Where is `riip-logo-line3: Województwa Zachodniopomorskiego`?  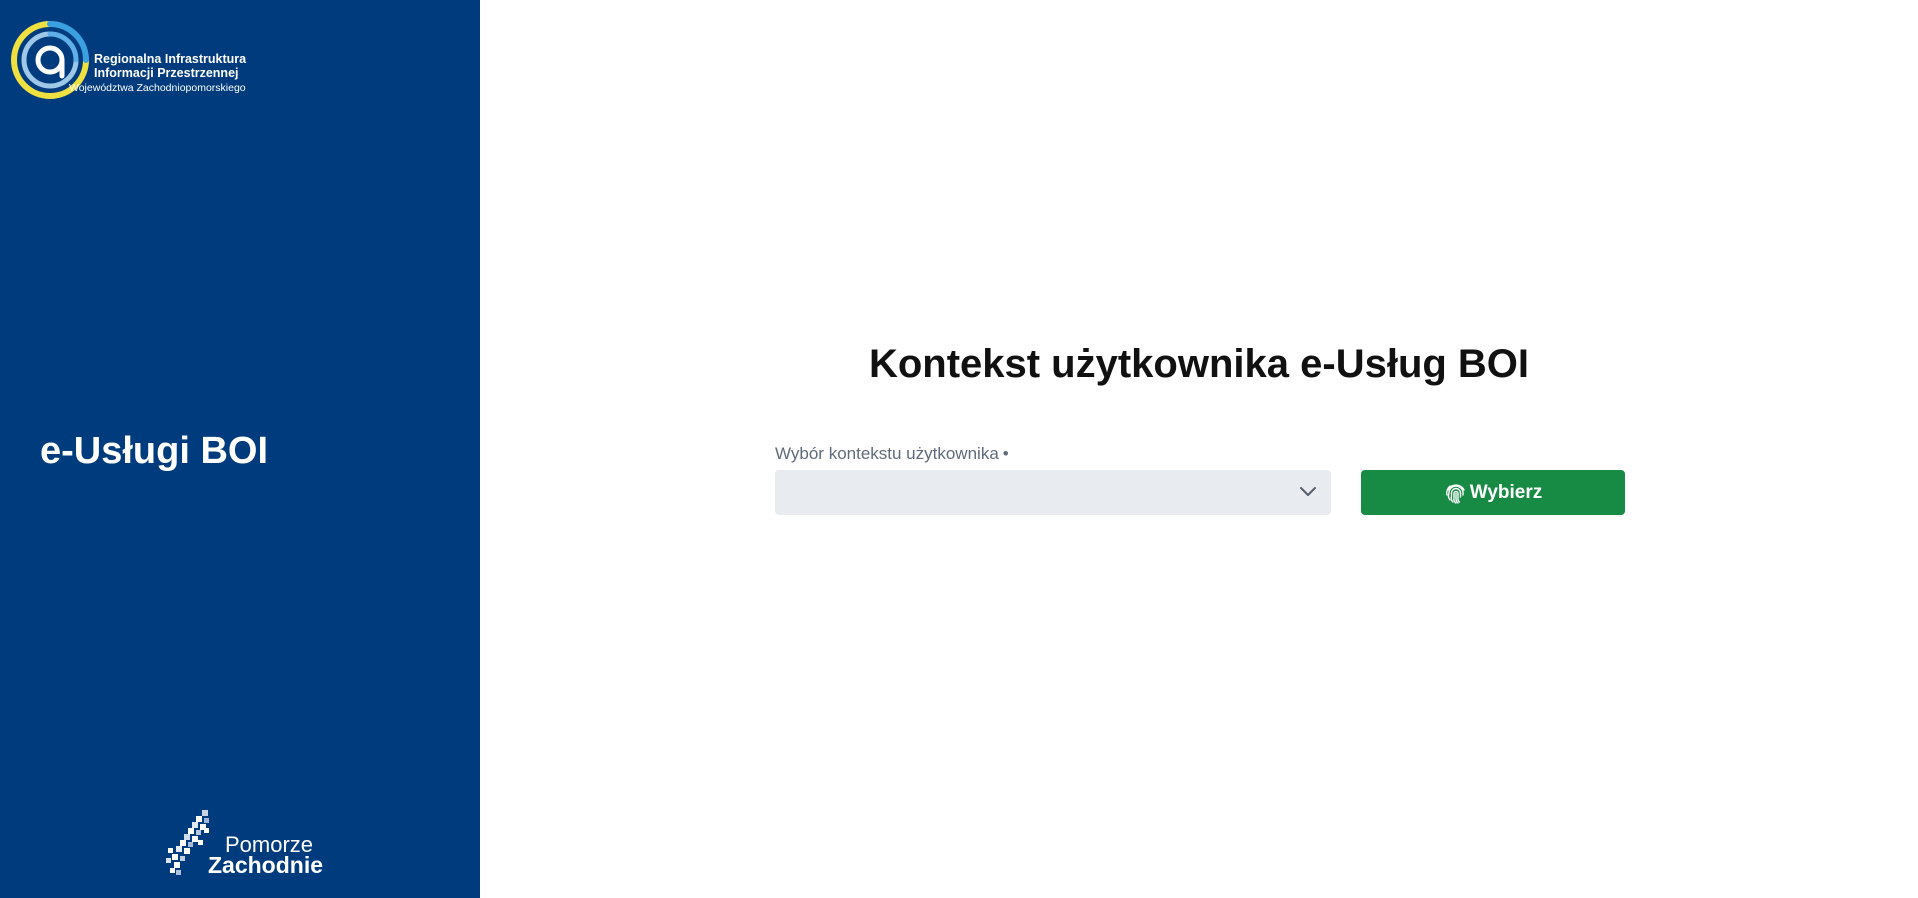
riip-logo-line3: Województwa Zachodniopomorskiego is located at coordinates (157, 88).